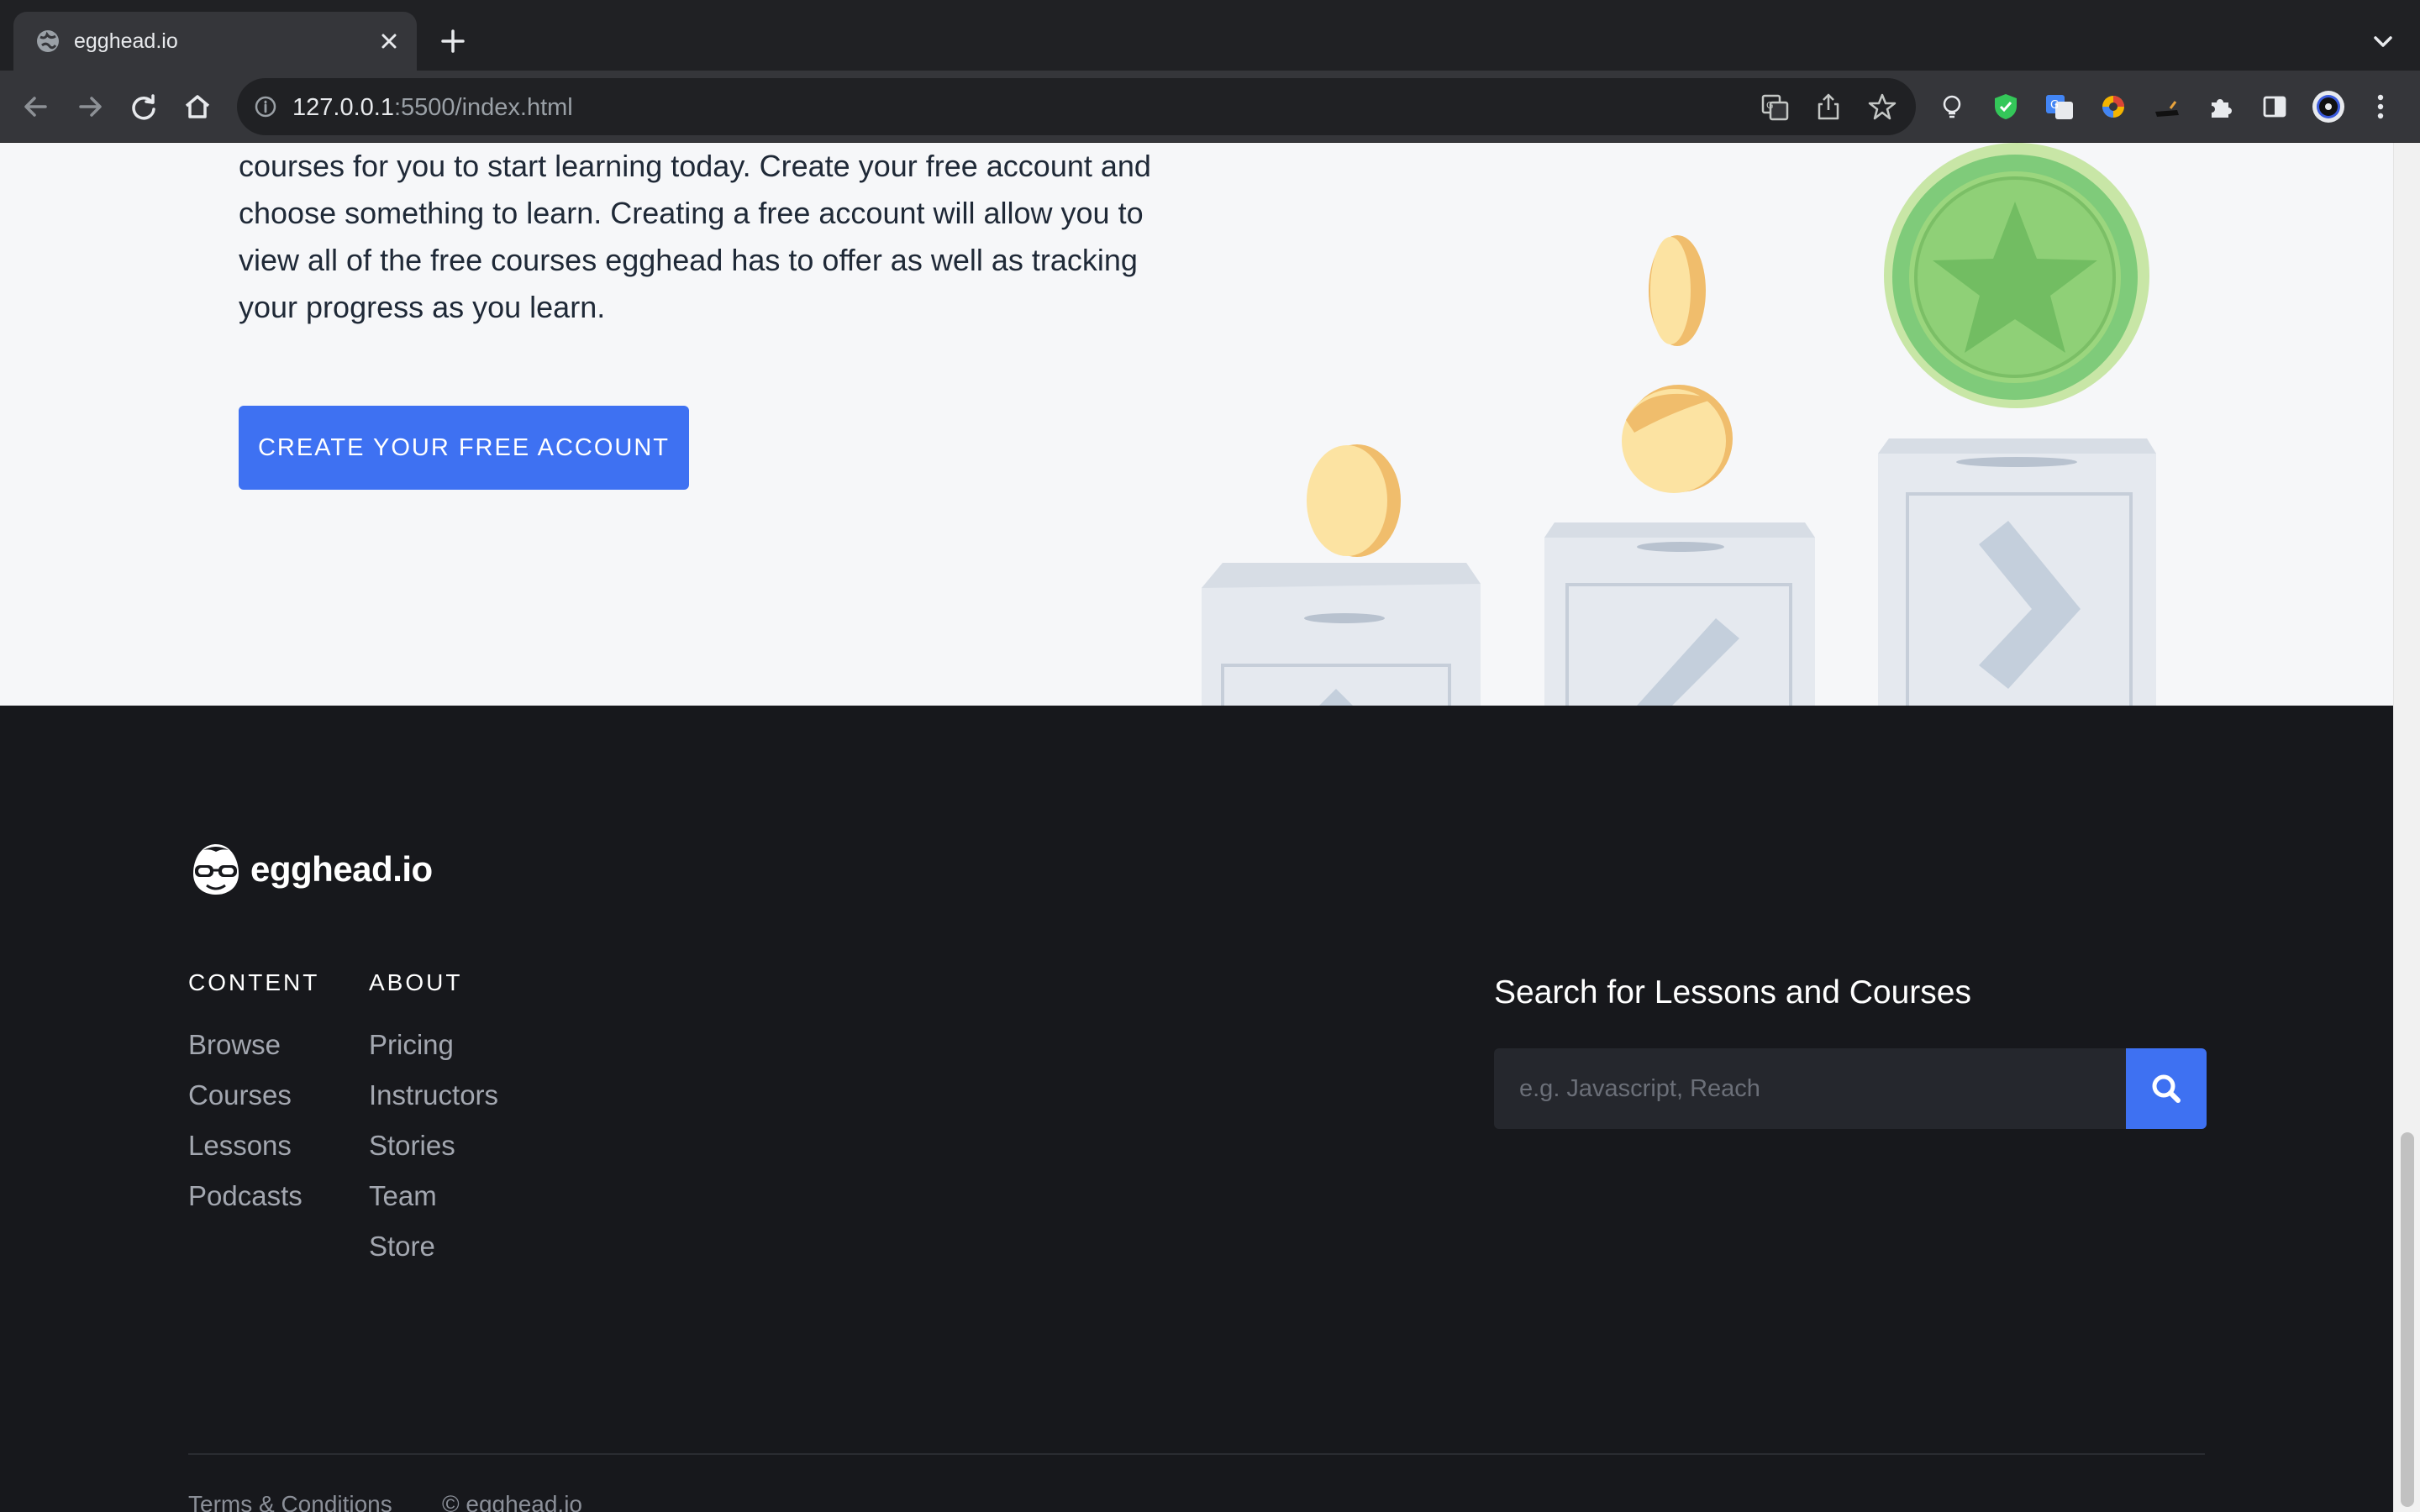 This screenshot has height=1512, width=2420. I want to click on chevron-down-icon, so click(2383, 42).